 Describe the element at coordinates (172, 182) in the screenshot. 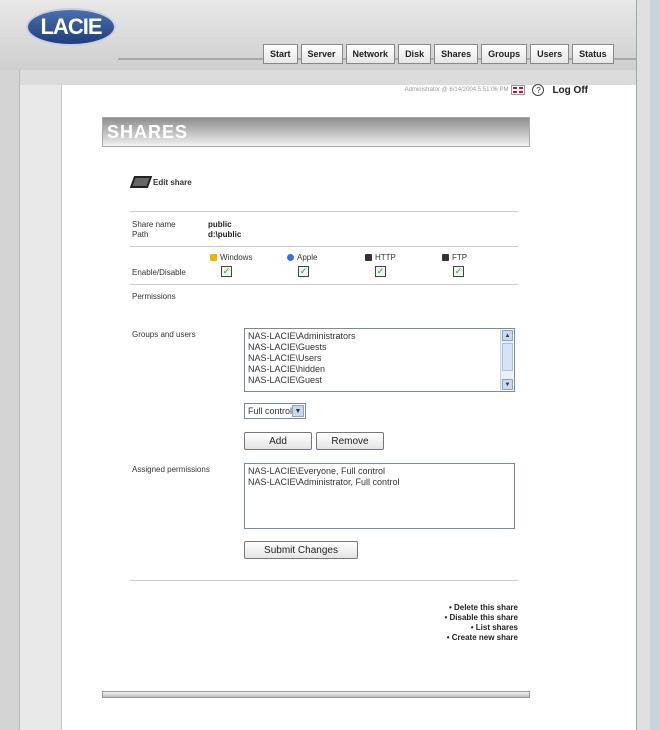

I see `section-title: Edit share` at that location.